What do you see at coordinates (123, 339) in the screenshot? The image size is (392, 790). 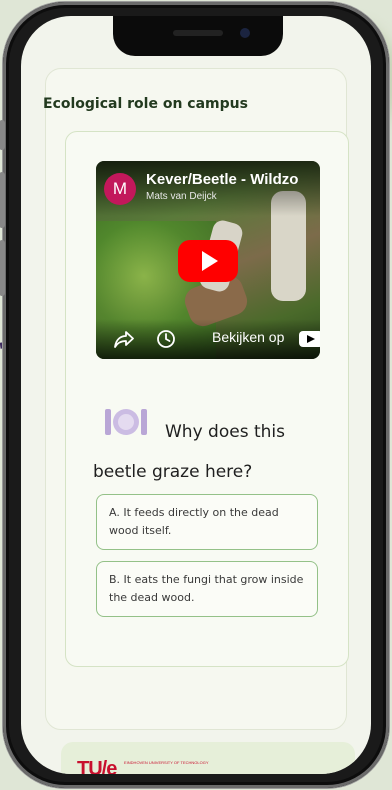 I see `share-icon` at bounding box center [123, 339].